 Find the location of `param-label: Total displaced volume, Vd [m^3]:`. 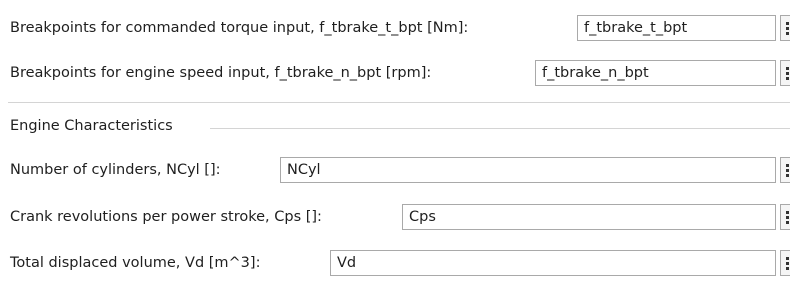

param-label: Total displaced volume, Vd [m^3]: is located at coordinates (135, 263).